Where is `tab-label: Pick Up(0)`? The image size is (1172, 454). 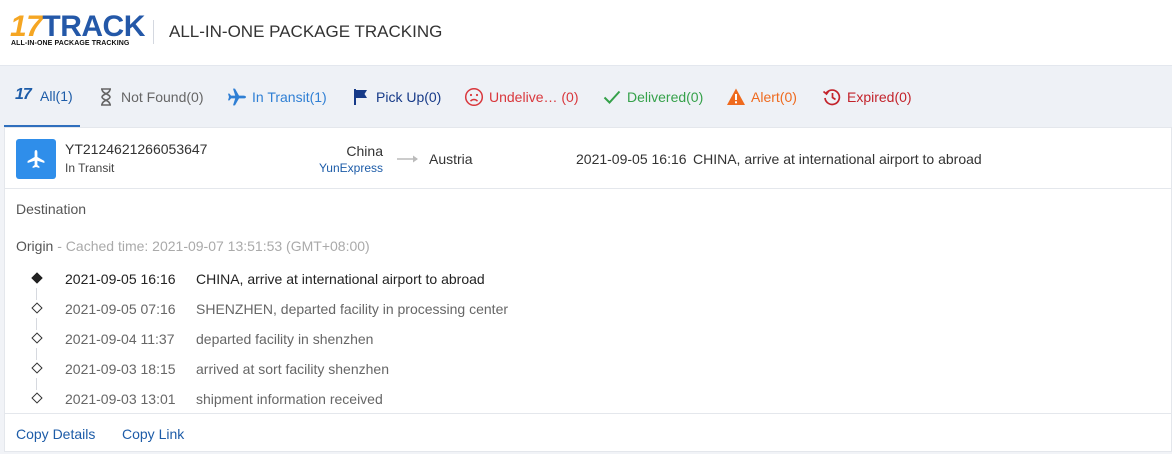
tab-label: Pick Up(0) is located at coordinates (409, 96).